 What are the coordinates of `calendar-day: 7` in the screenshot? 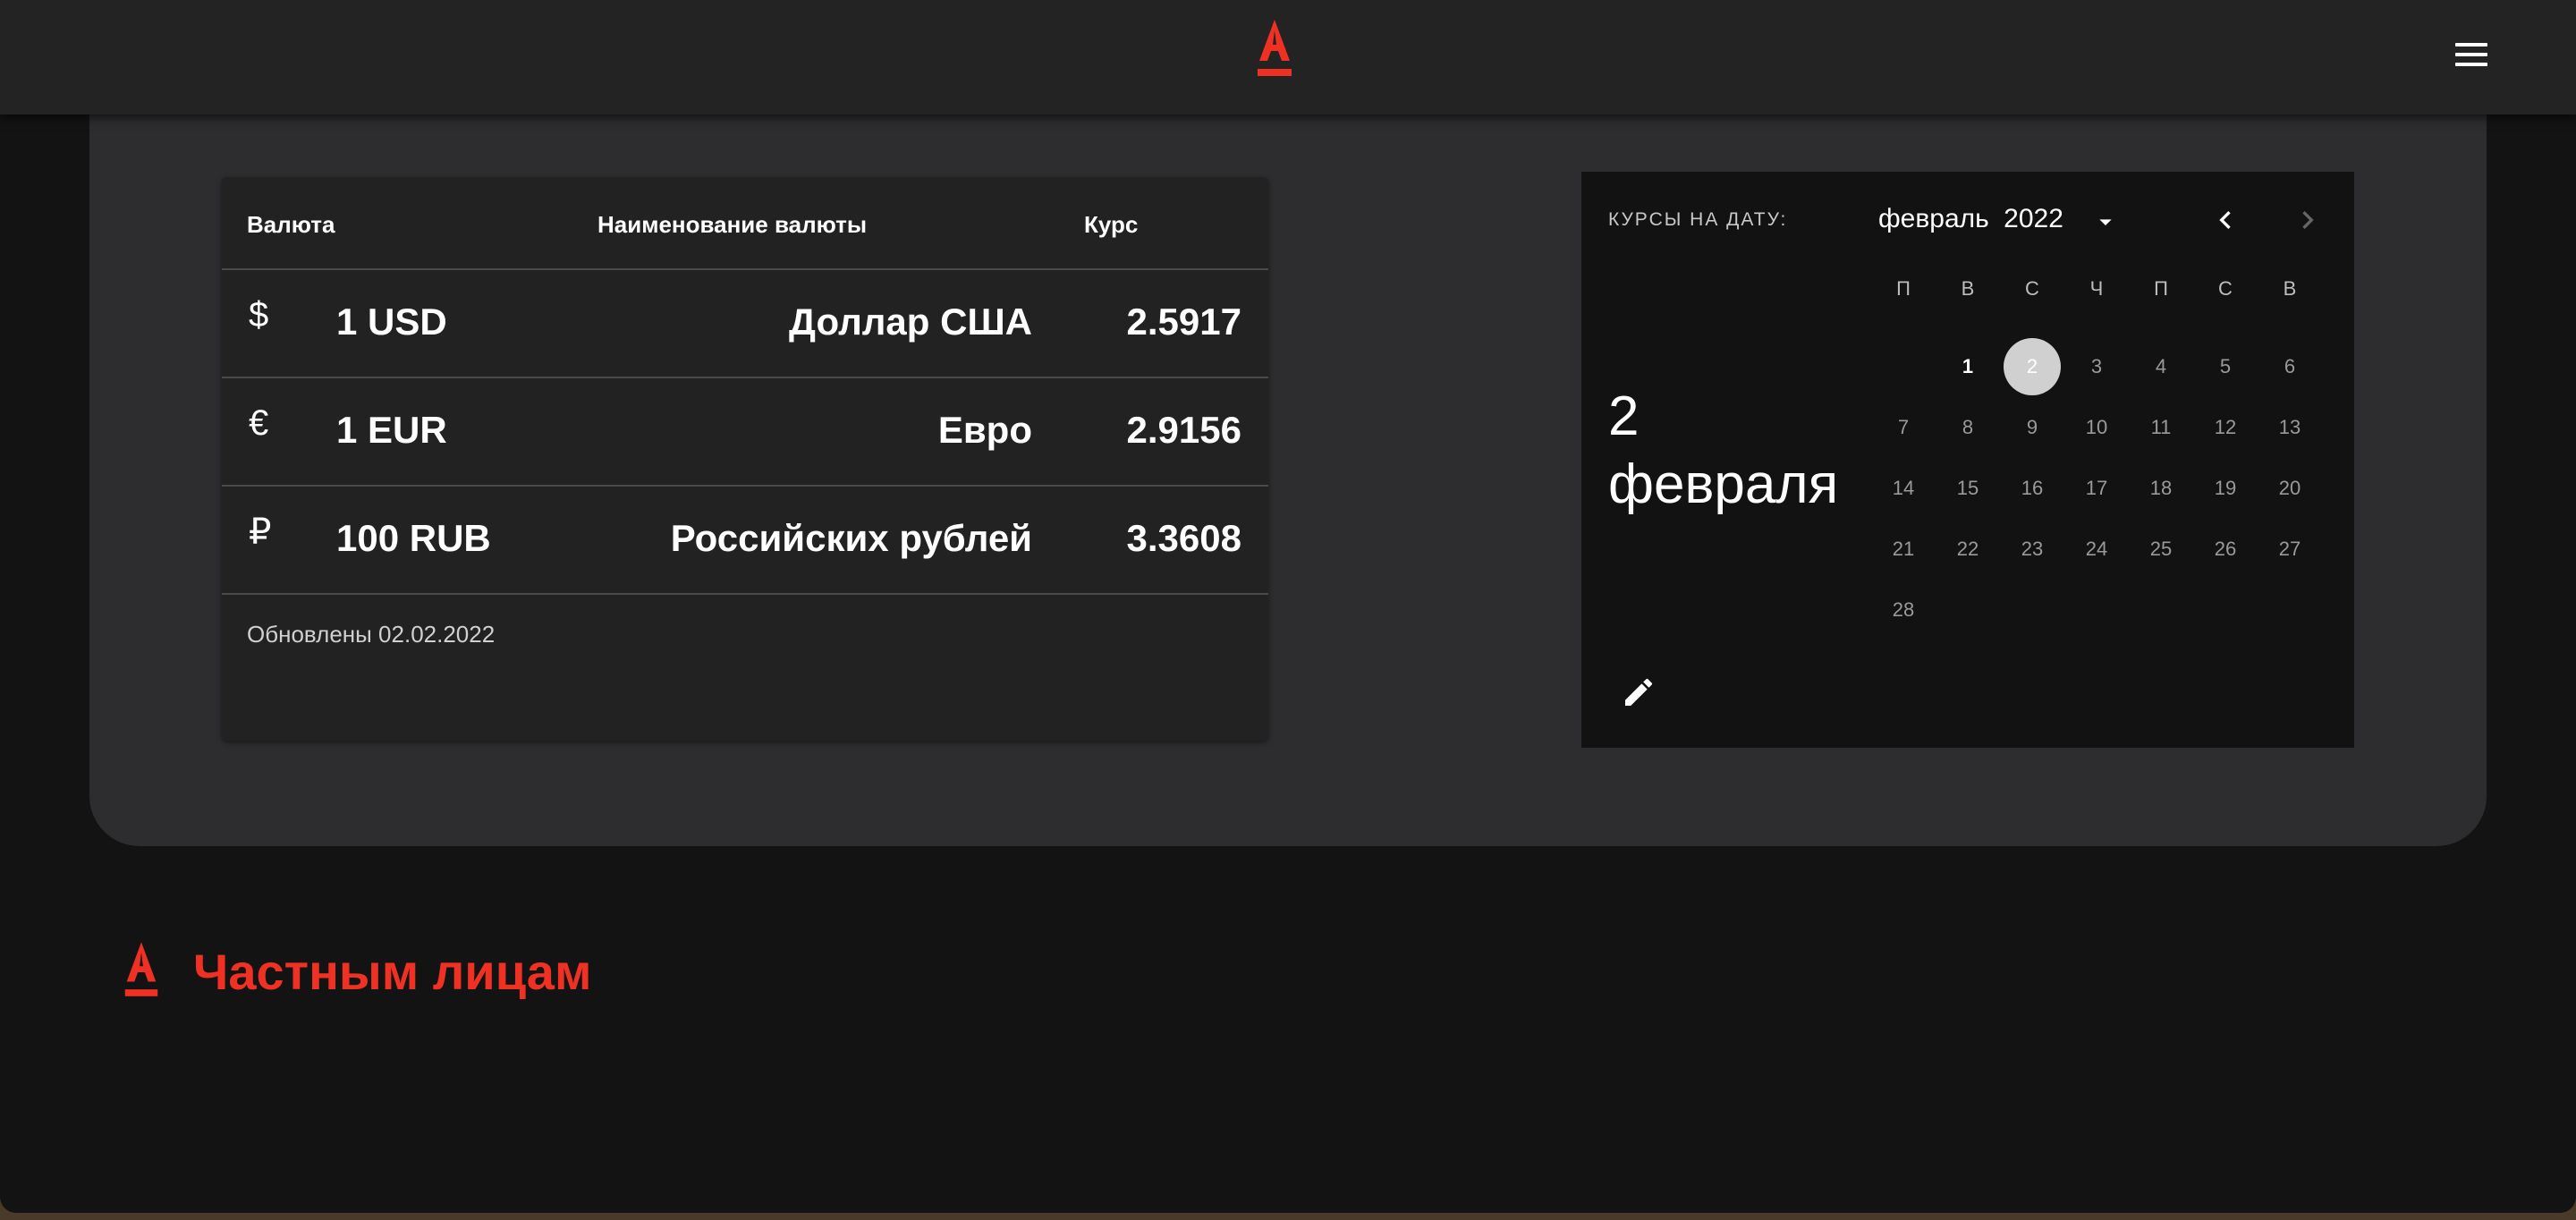 It's located at (1903, 427).